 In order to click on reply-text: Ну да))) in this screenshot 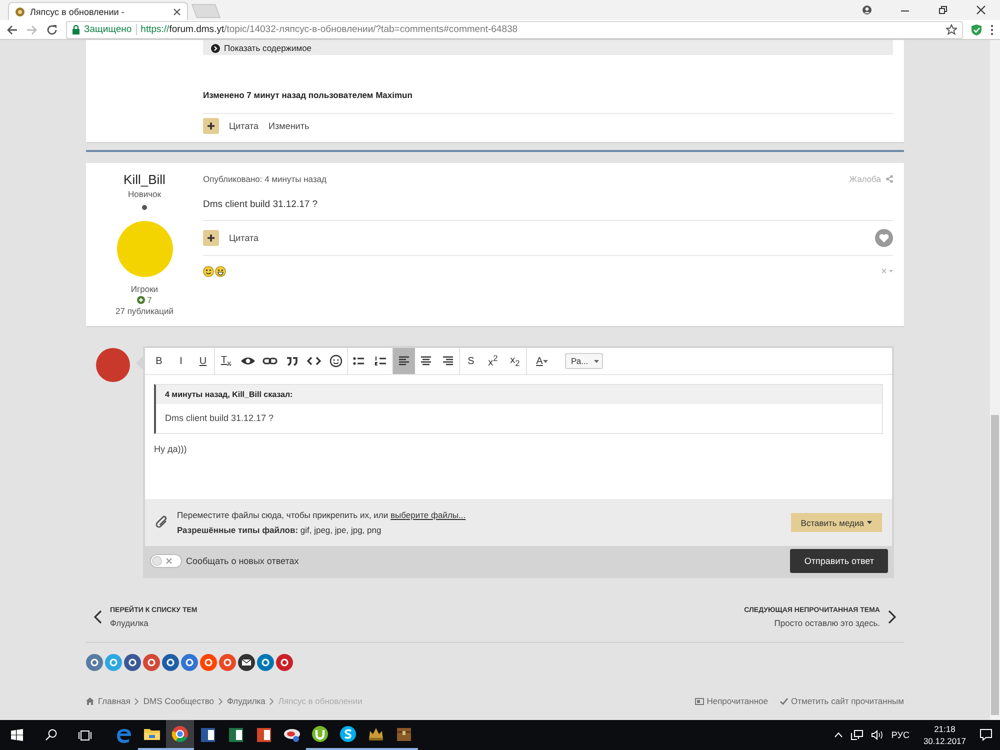, I will do `click(171, 449)`.